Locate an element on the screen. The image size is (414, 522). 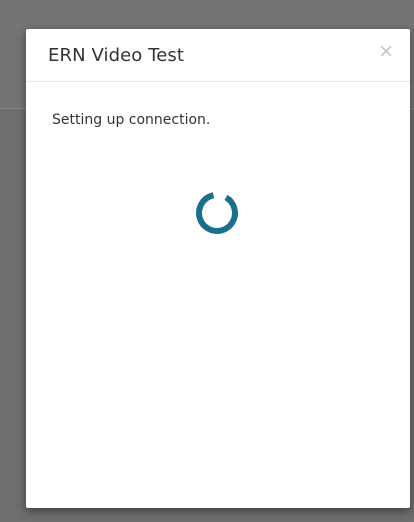
modal-title: ERN Video Test is located at coordinates (116, 55).